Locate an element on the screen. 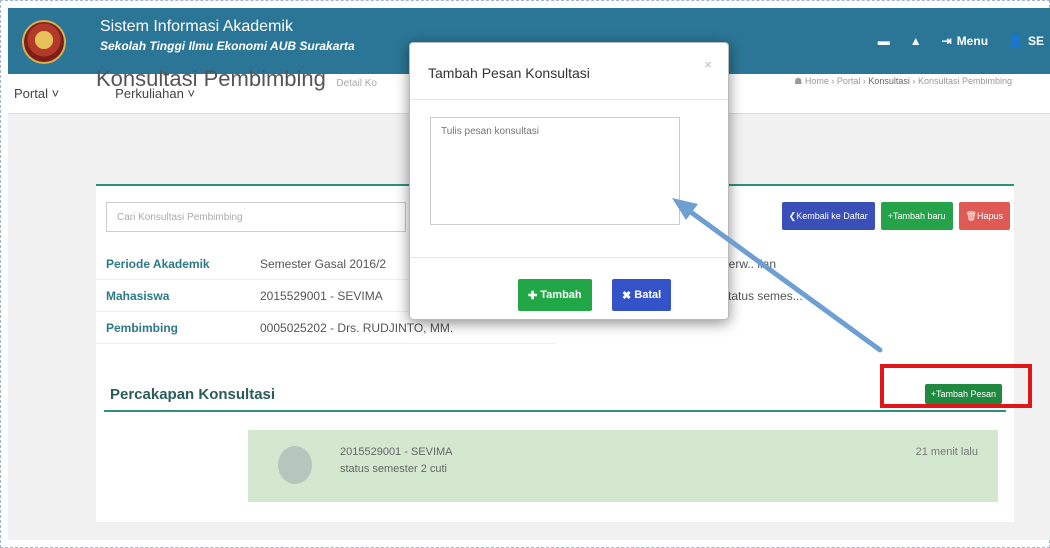  message-text: status semester 2 cuti is located at coordinates (393, 469).